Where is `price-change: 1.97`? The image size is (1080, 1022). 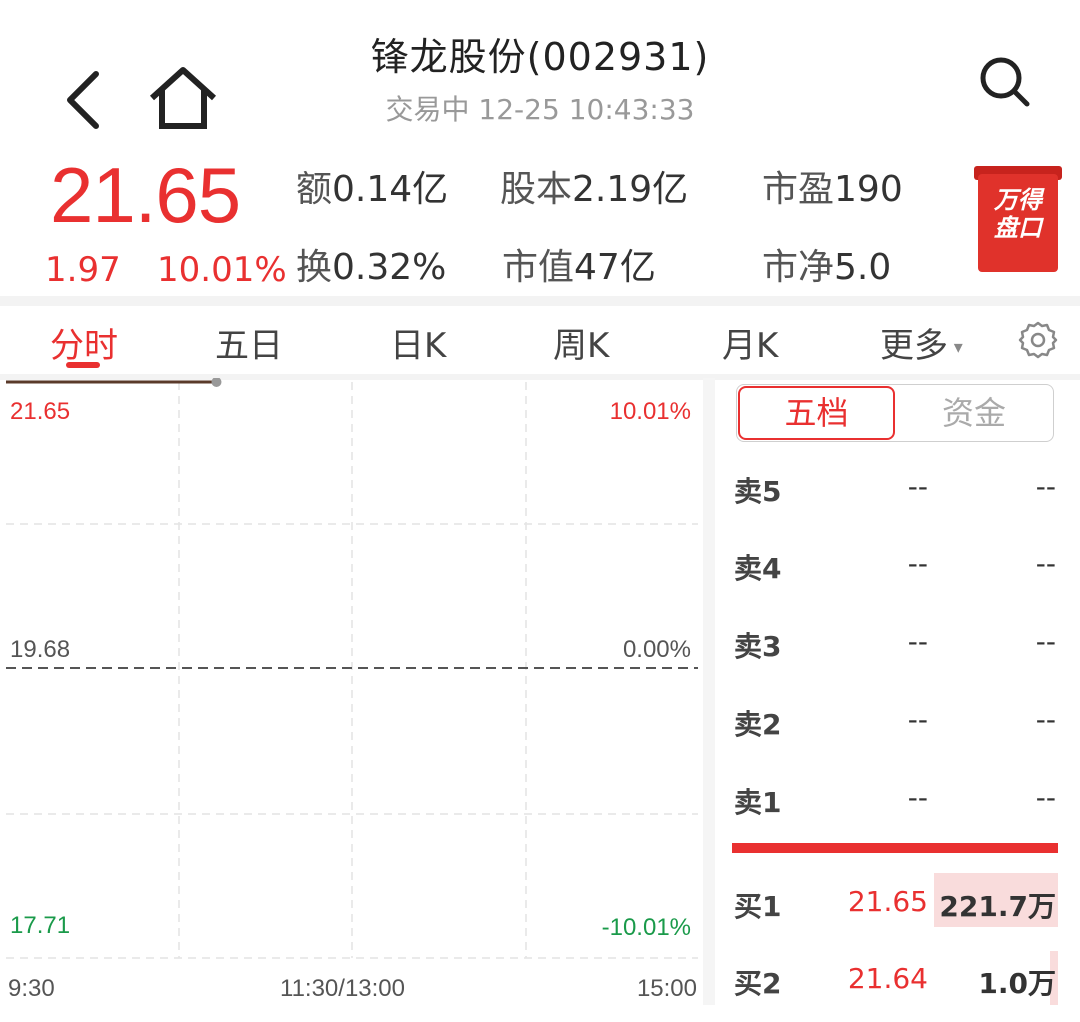 price-change: 1.97 is located at coordinates (83, 270).